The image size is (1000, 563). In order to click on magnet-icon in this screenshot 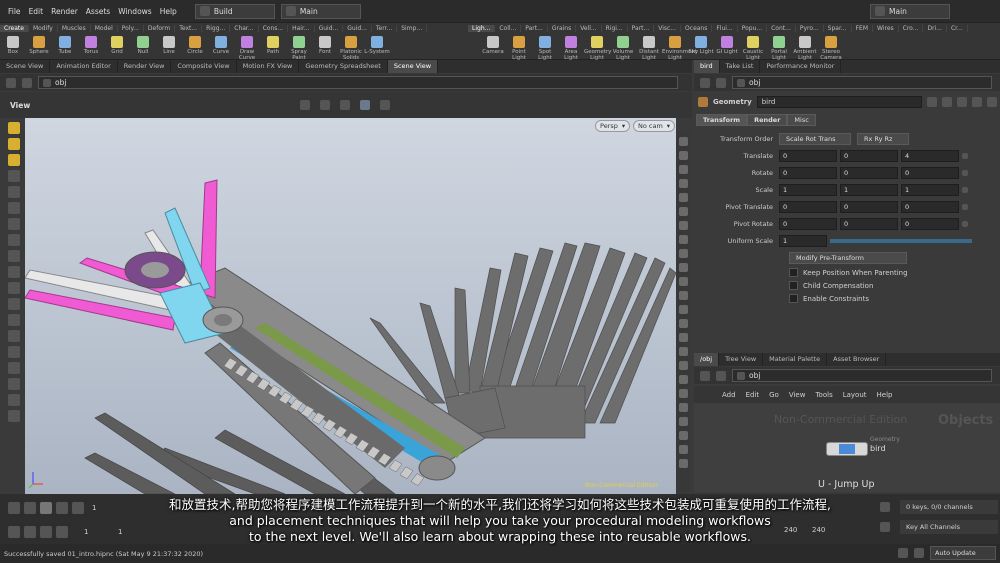, I will do `click(14, 208)`.